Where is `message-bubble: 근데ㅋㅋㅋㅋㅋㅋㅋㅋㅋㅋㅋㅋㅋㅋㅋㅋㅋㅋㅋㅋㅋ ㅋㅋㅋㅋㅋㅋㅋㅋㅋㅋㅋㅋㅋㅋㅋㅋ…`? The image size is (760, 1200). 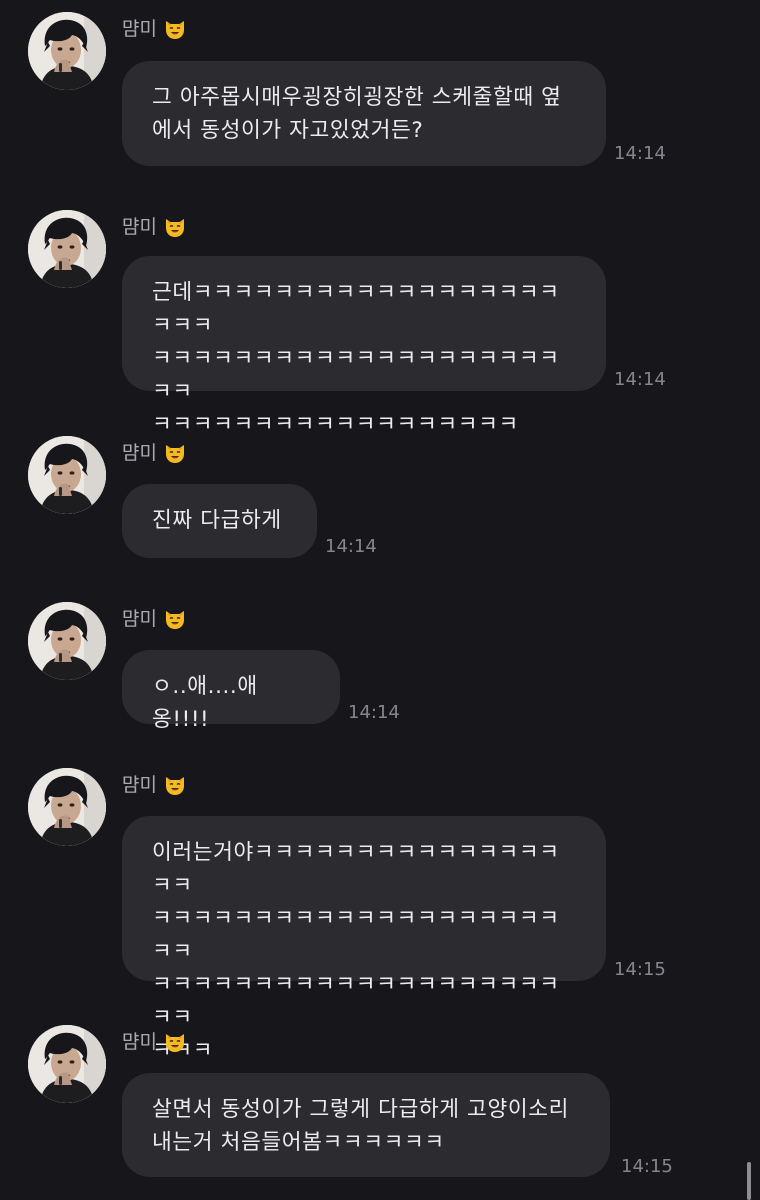 message-bubble: 근데ㅋㅋㅋㅋㅋㅋㅋㅋㅋㅋㅋㅋㅋㅋㅋㅋㅋㅋㅋㅋㅋ ㅋㅋㅋㅋㅋㅋㅋㅋㅋㅋㅋㅋㅋㅋㅋㅋ… is located at coordinates (364, 346).